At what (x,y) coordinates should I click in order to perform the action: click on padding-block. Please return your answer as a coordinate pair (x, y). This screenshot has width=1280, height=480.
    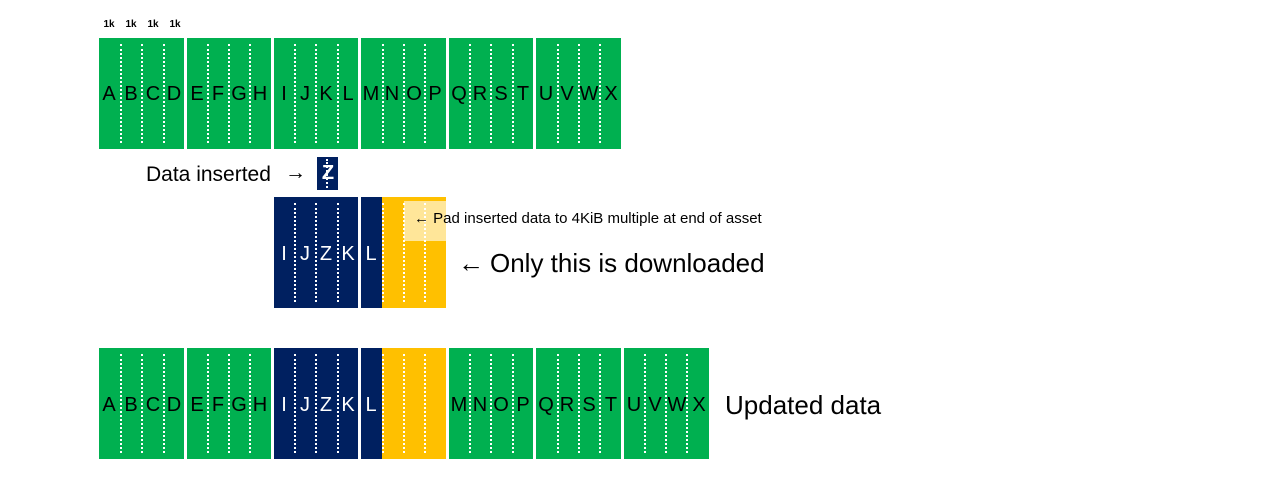
    Looking at the image, I should click on (414, 403).